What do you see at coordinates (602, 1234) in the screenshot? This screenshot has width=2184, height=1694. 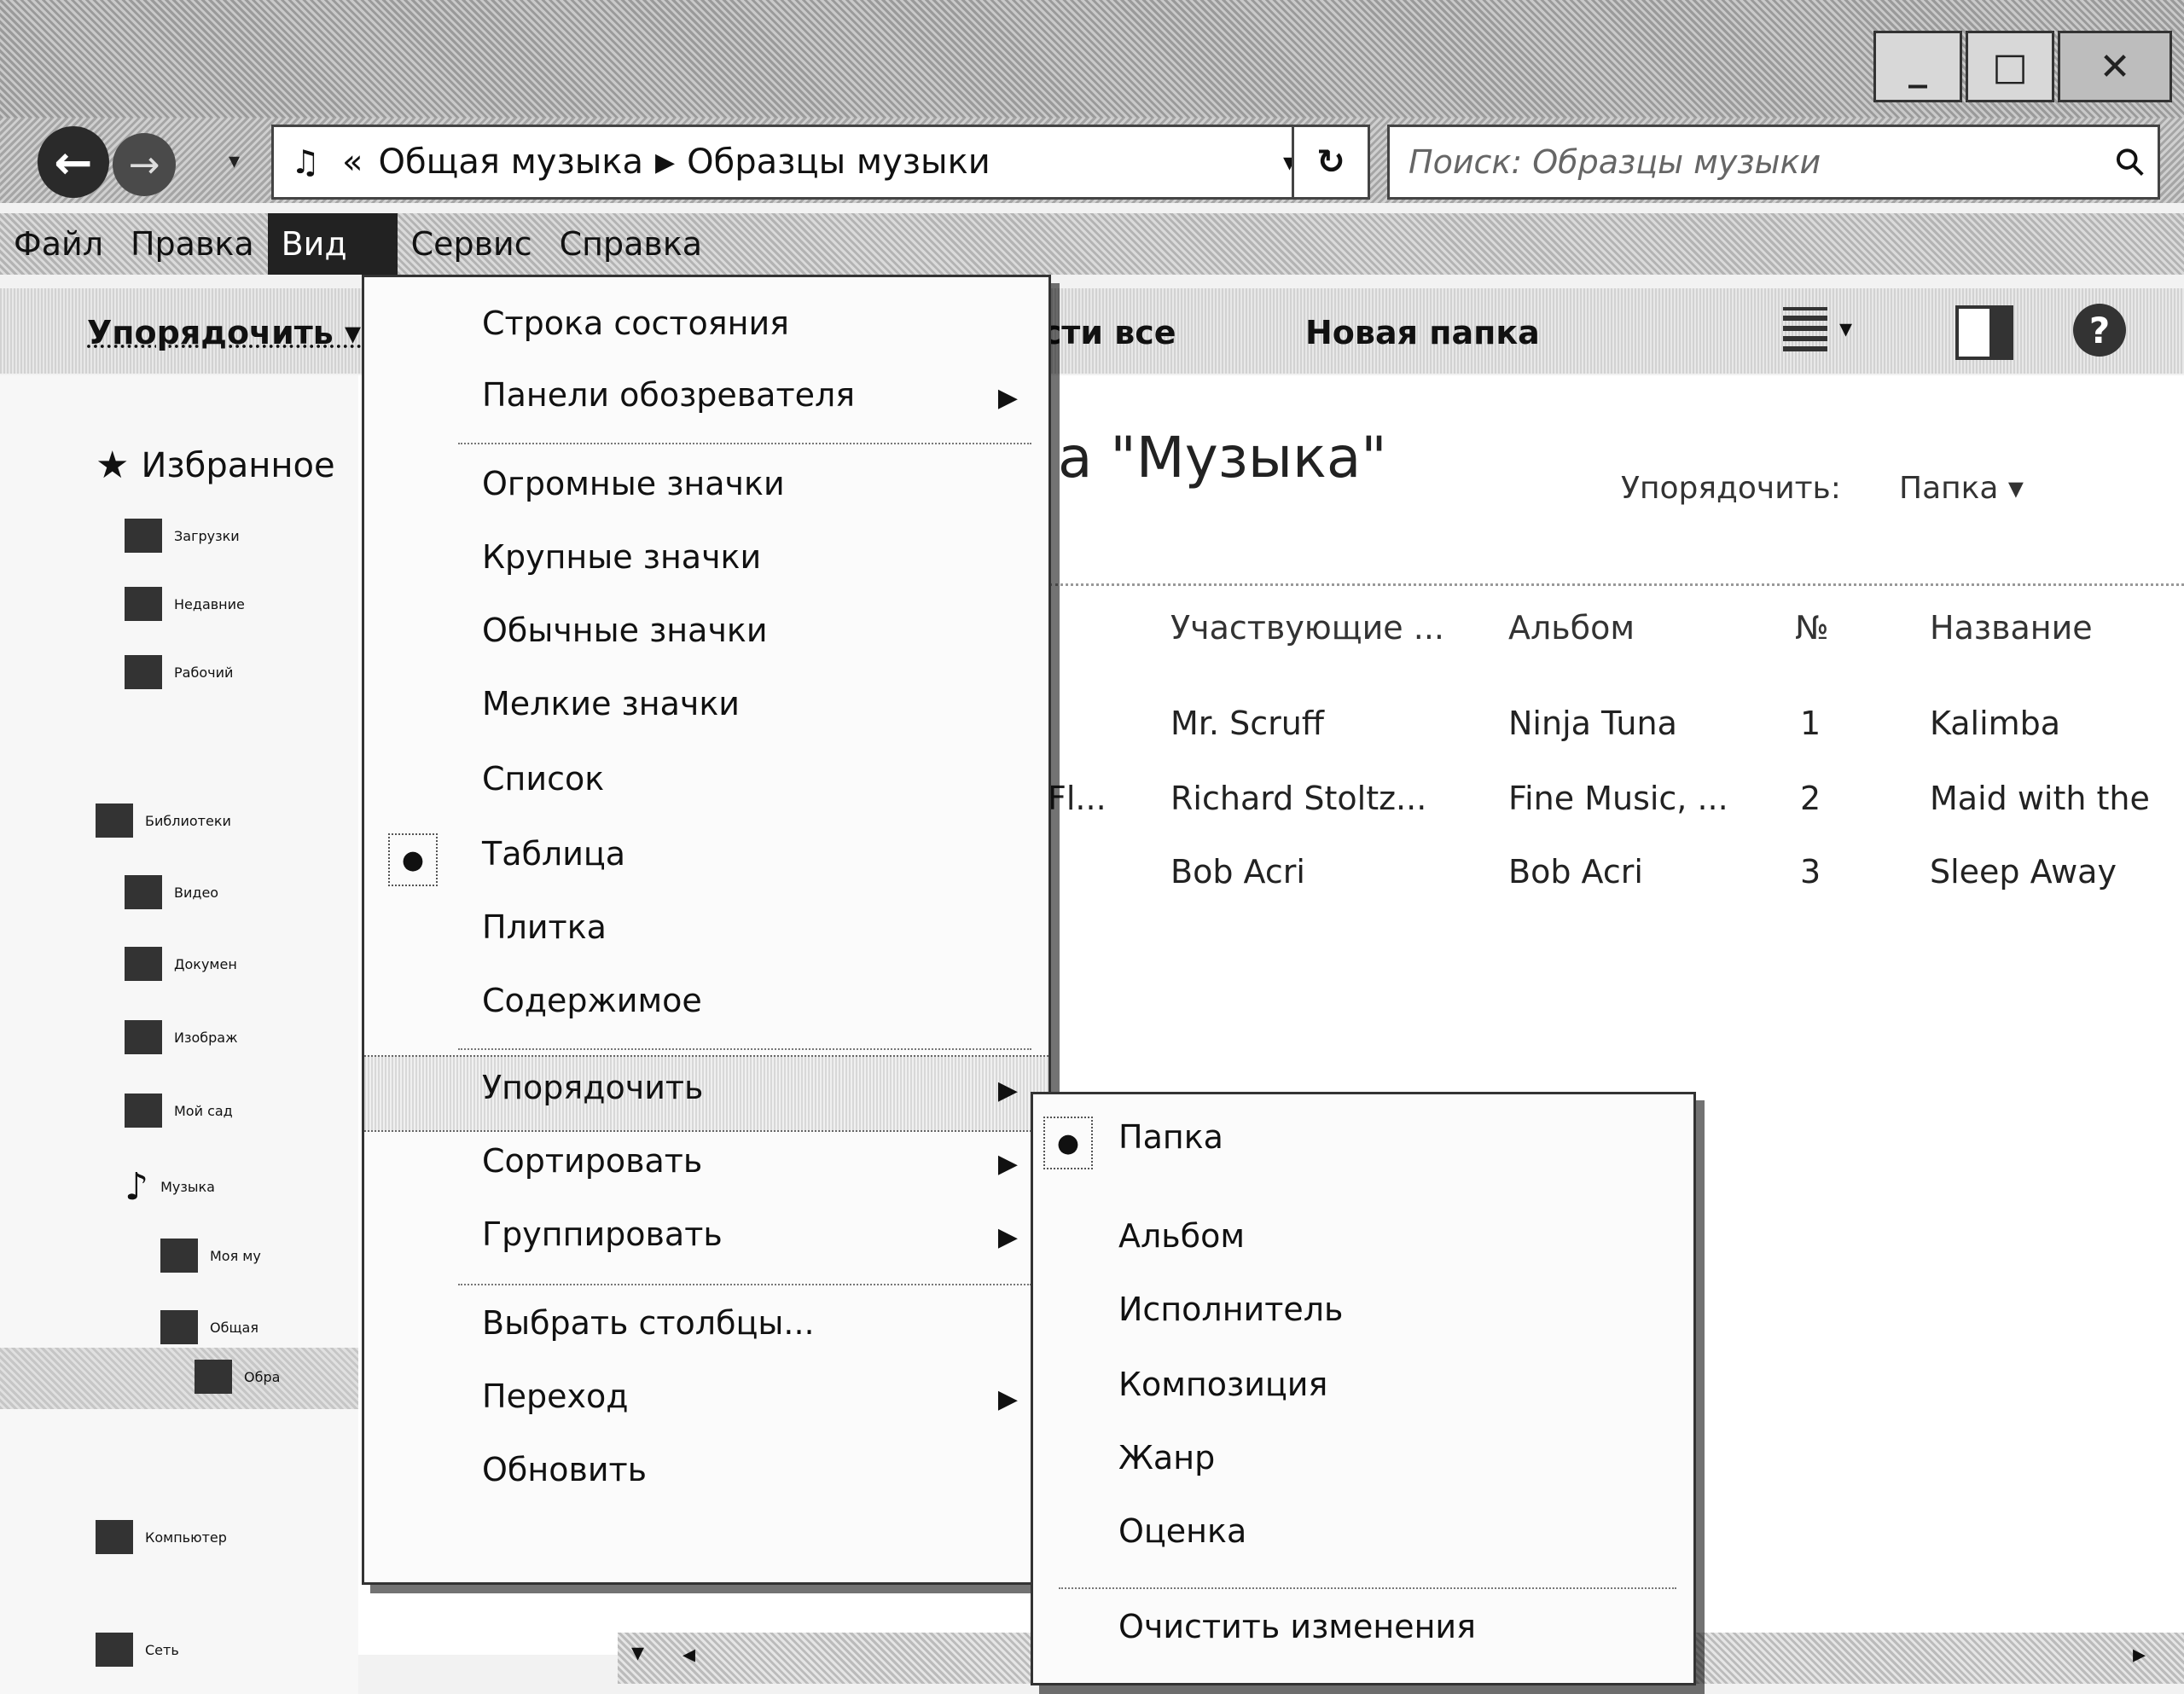 I see `menu-item-label: Группировать` at bounding box center [602, 1234].